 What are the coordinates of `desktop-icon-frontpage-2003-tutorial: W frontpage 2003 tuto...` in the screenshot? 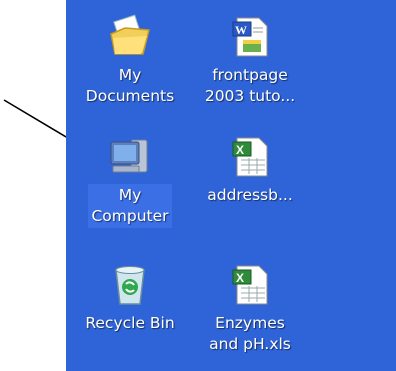 It's located at (250, 61).